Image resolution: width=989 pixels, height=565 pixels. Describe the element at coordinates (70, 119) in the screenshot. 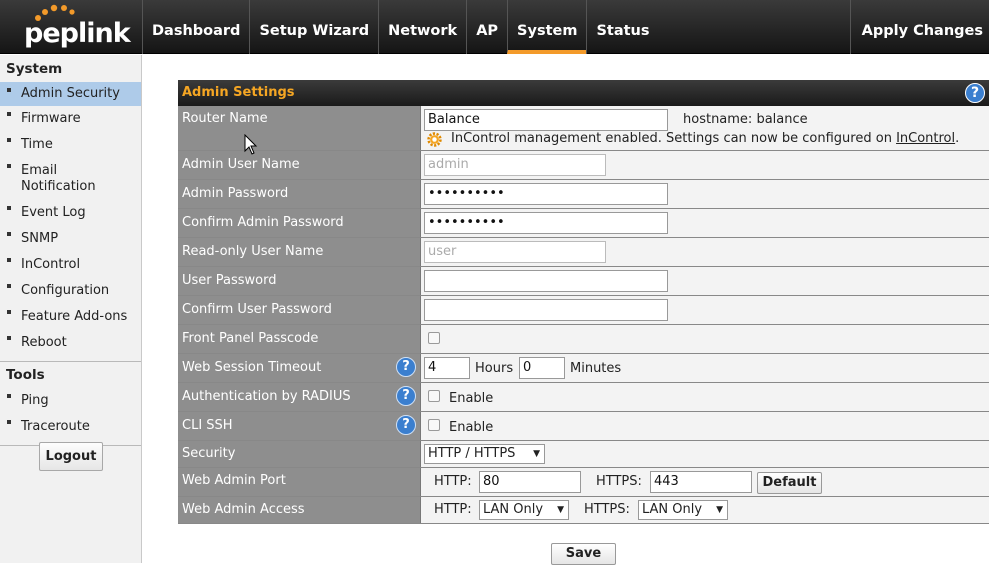

I see `sidebar-item-firmware: Firmware` at that location.